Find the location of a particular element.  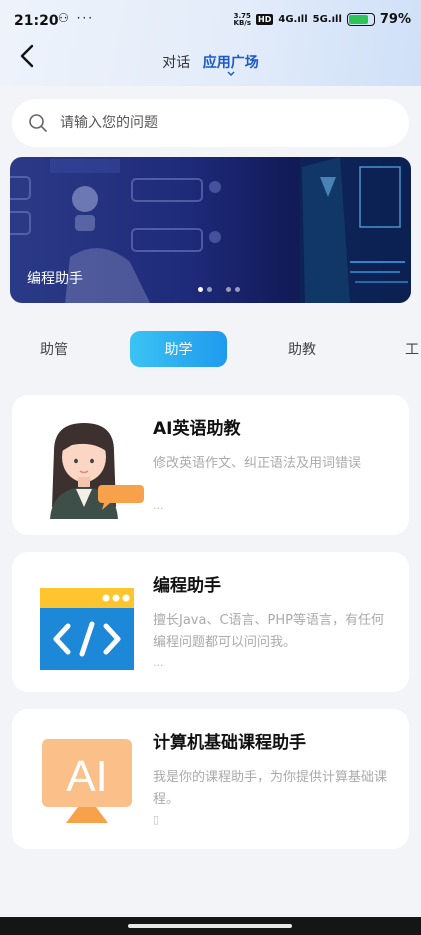

tab-app-square: 应用广场 is located at coordinates (230, 64).